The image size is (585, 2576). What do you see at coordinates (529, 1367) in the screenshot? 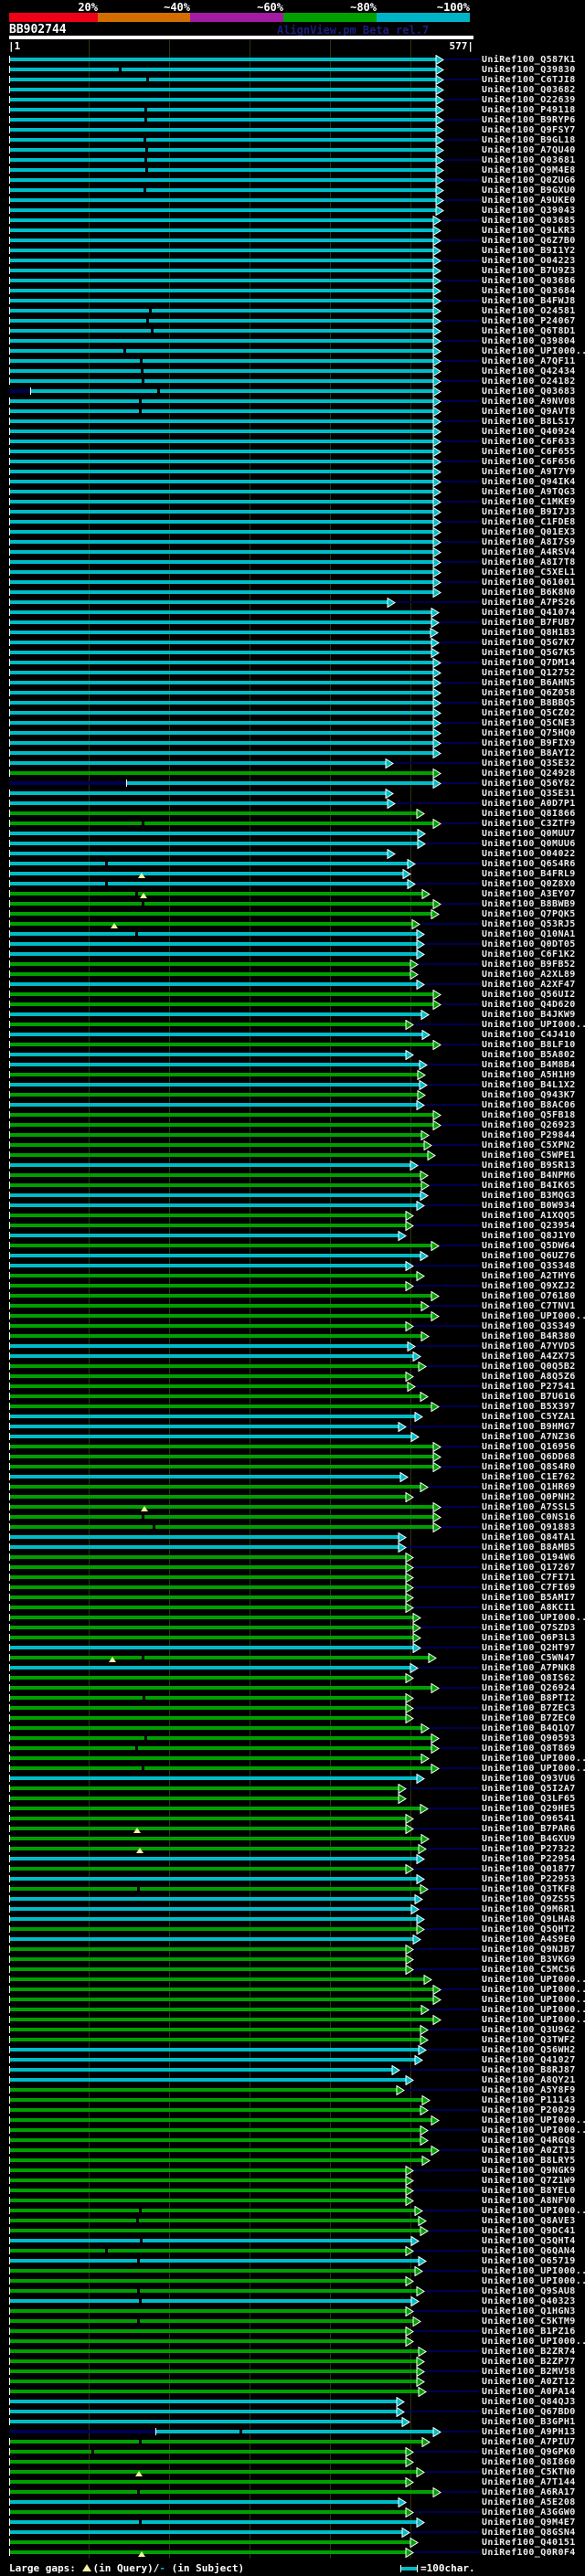
I see `hit-label: UniRef100_Q0Q5B2` at bounding box center [529, 1367].